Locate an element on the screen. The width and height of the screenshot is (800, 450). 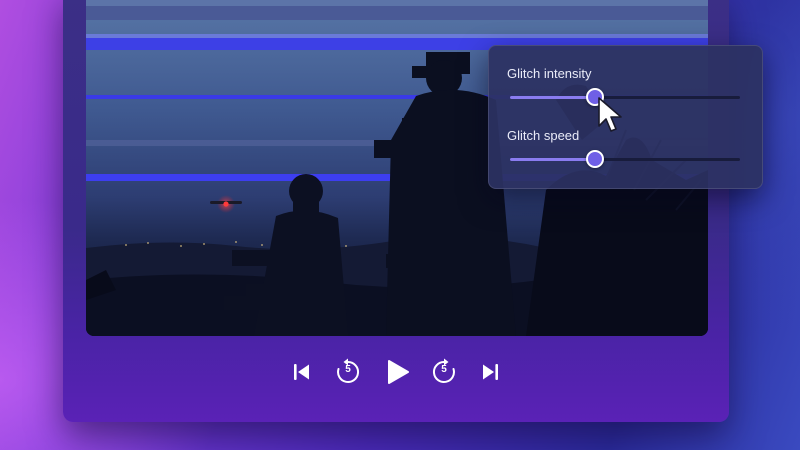
glitch-intensity-label: Glitch intensity is located at coordinates (549, 73).